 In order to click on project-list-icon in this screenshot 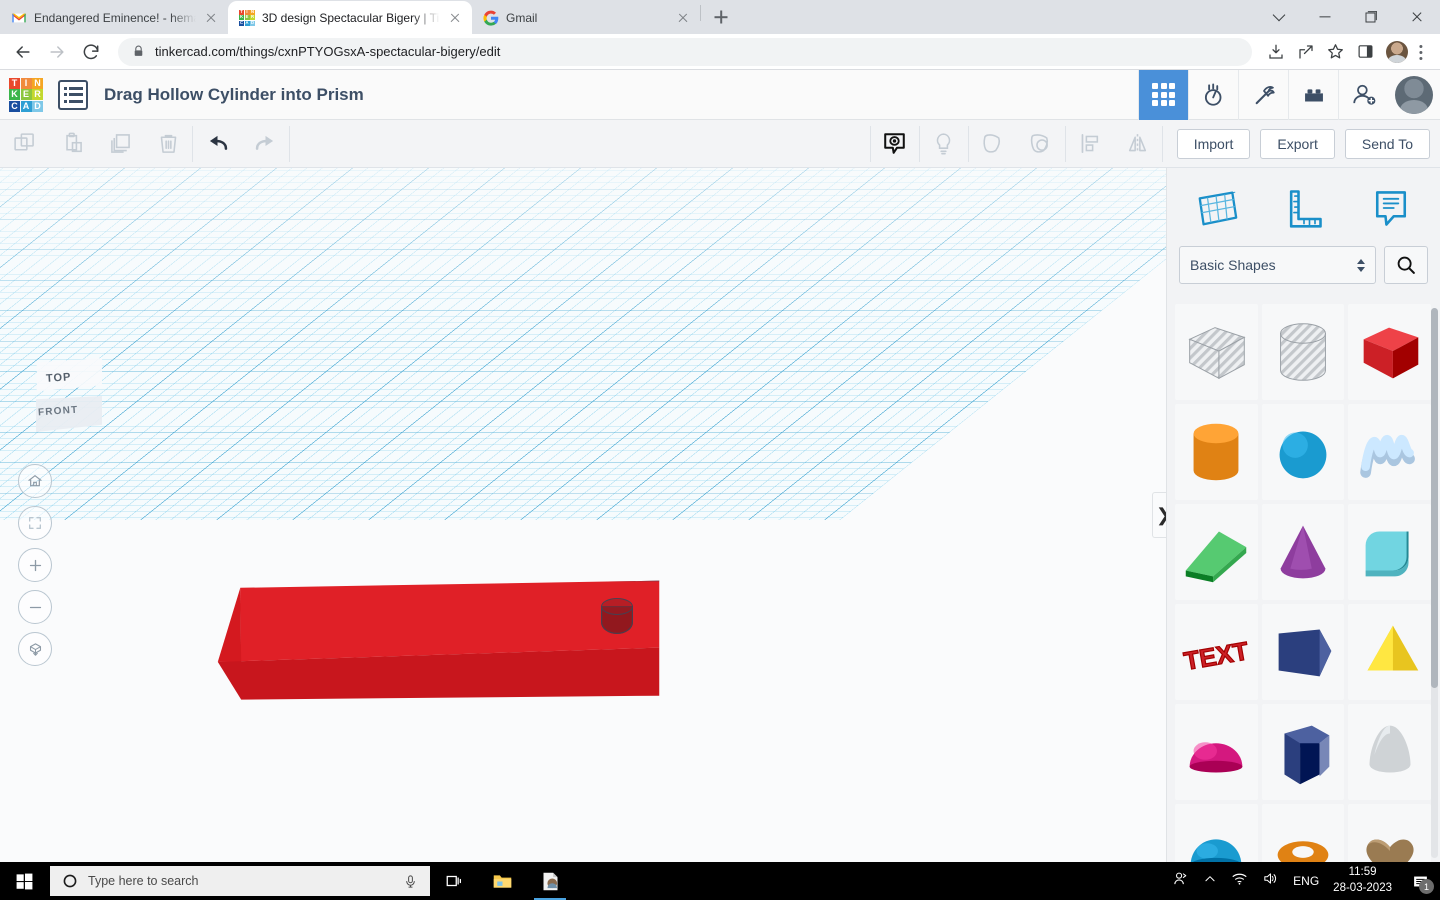, I will do `click(73, 94)`.